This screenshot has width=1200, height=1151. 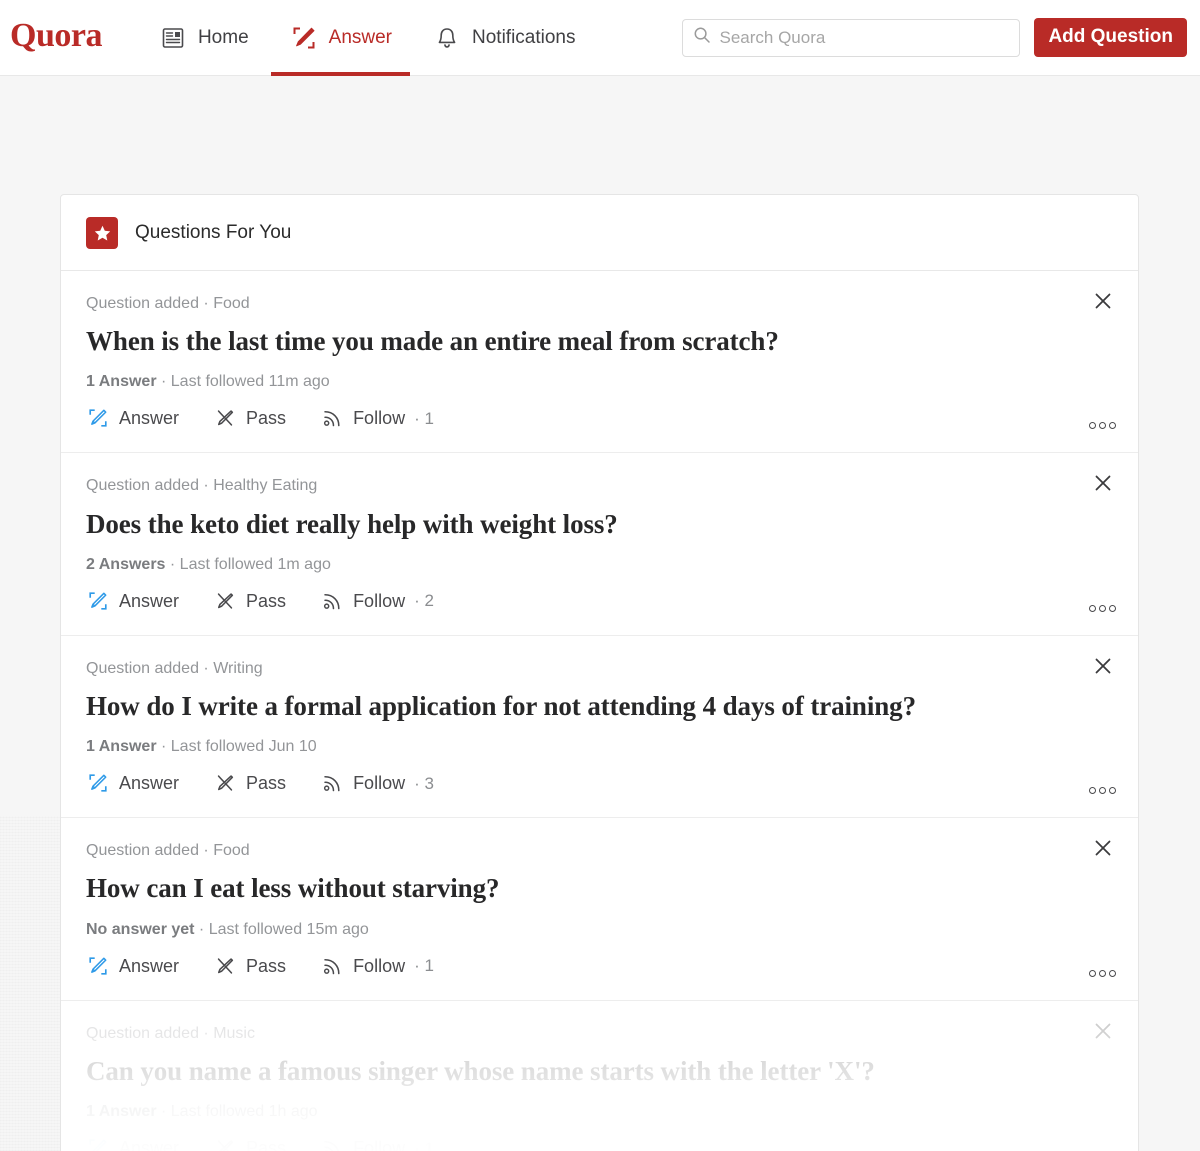 I want to click on question-last-followed: · Last followed 11m ago, so click(x=243, y=382).